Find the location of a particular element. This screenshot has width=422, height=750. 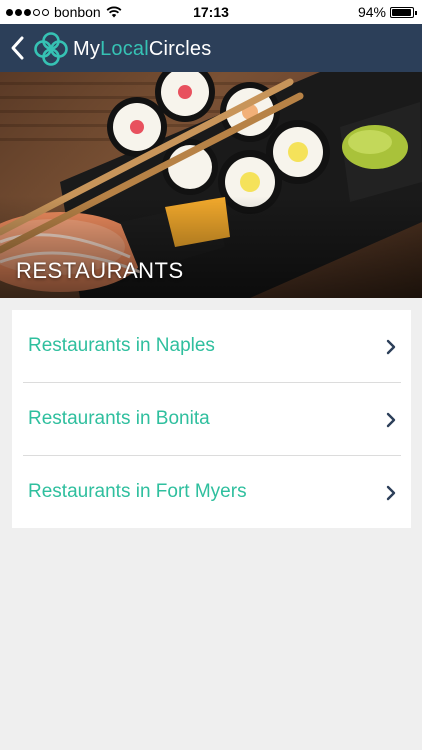

brand-logo: MyLocalCircles is located at coordinates (122, 49).